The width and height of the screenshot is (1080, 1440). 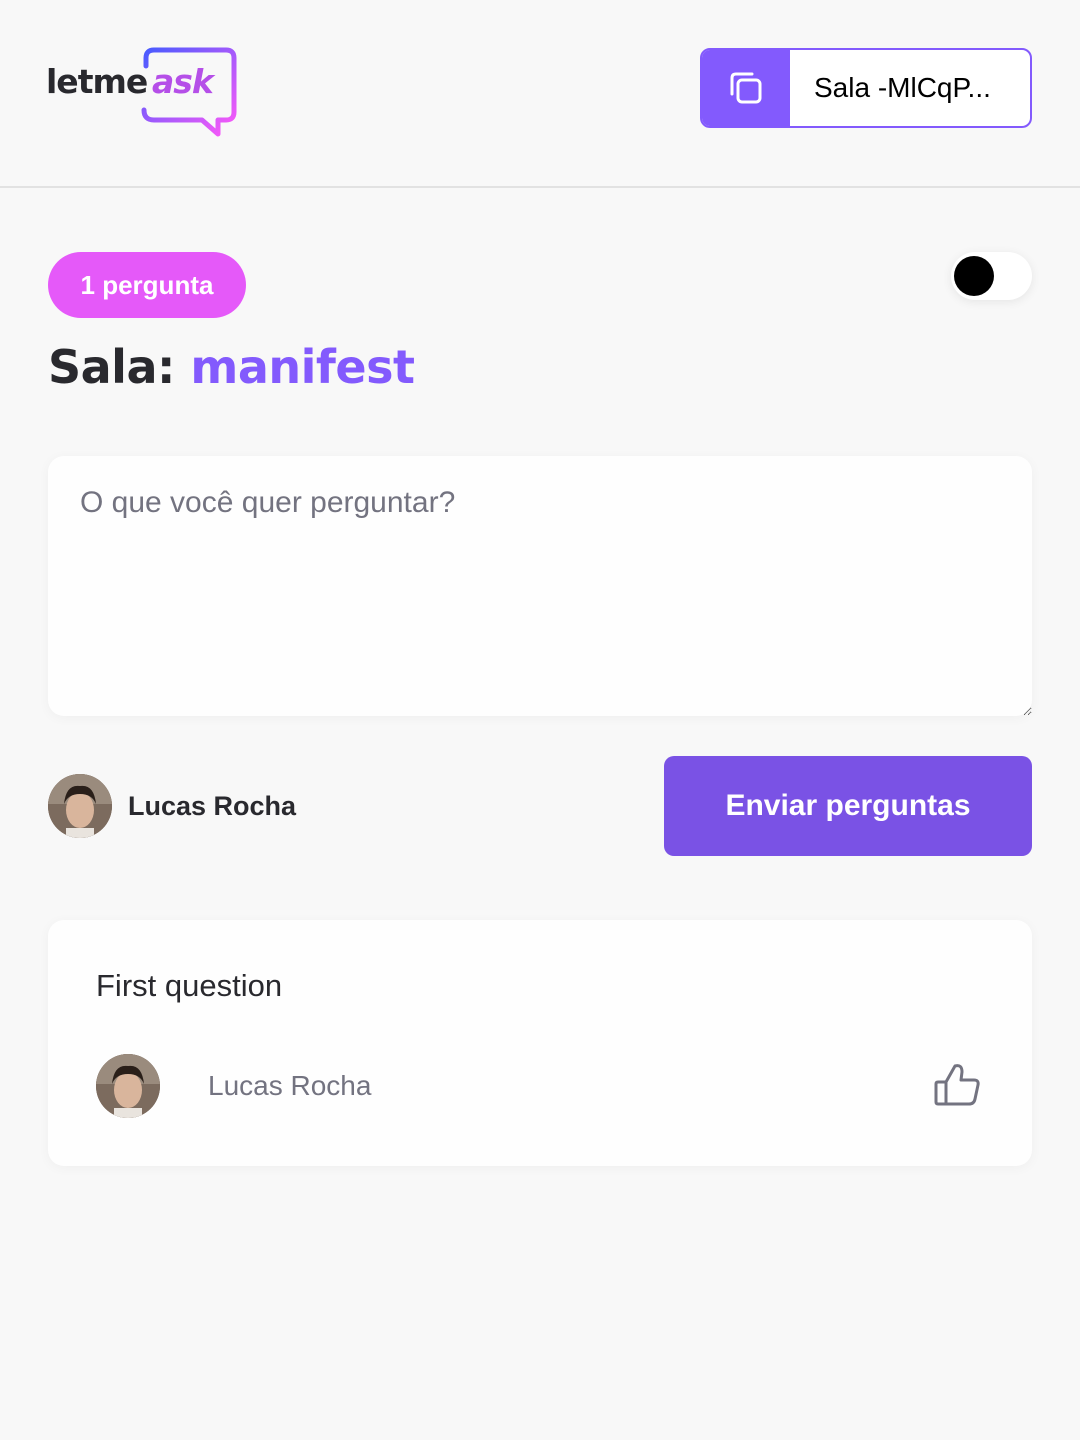 I want to click on author-name: Lucas Rocha, so click(x=290, y=1085).